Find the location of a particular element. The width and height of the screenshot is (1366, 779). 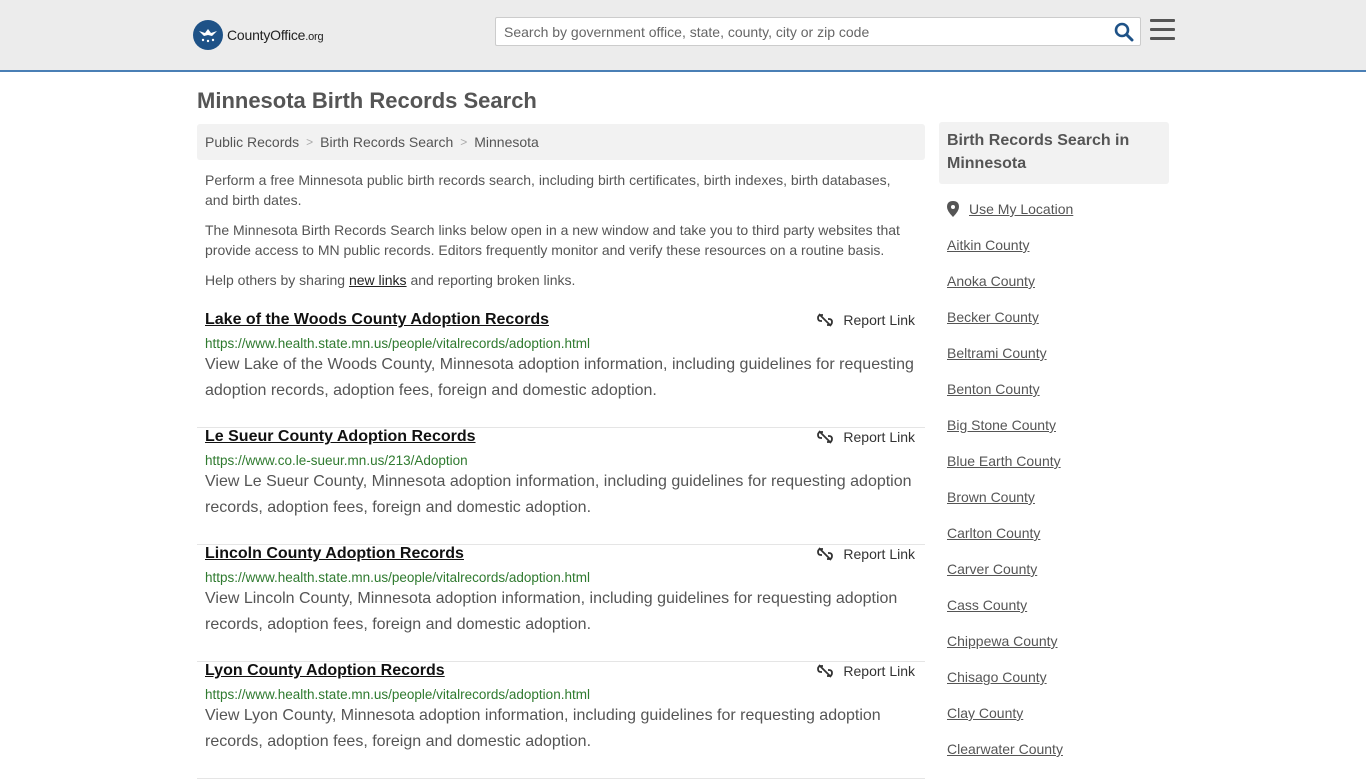

county-link: Benton County is located at coordinates (993, 389).